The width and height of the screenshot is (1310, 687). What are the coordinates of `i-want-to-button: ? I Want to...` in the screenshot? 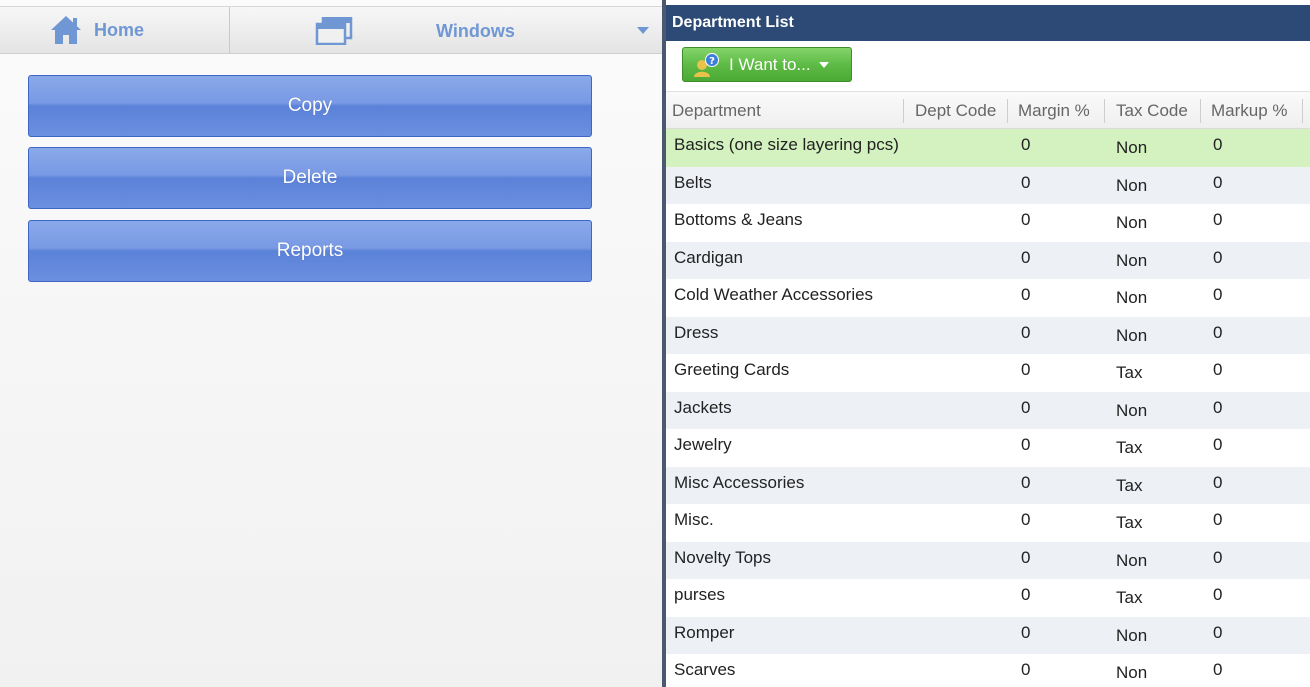 It's located at (767, 64).